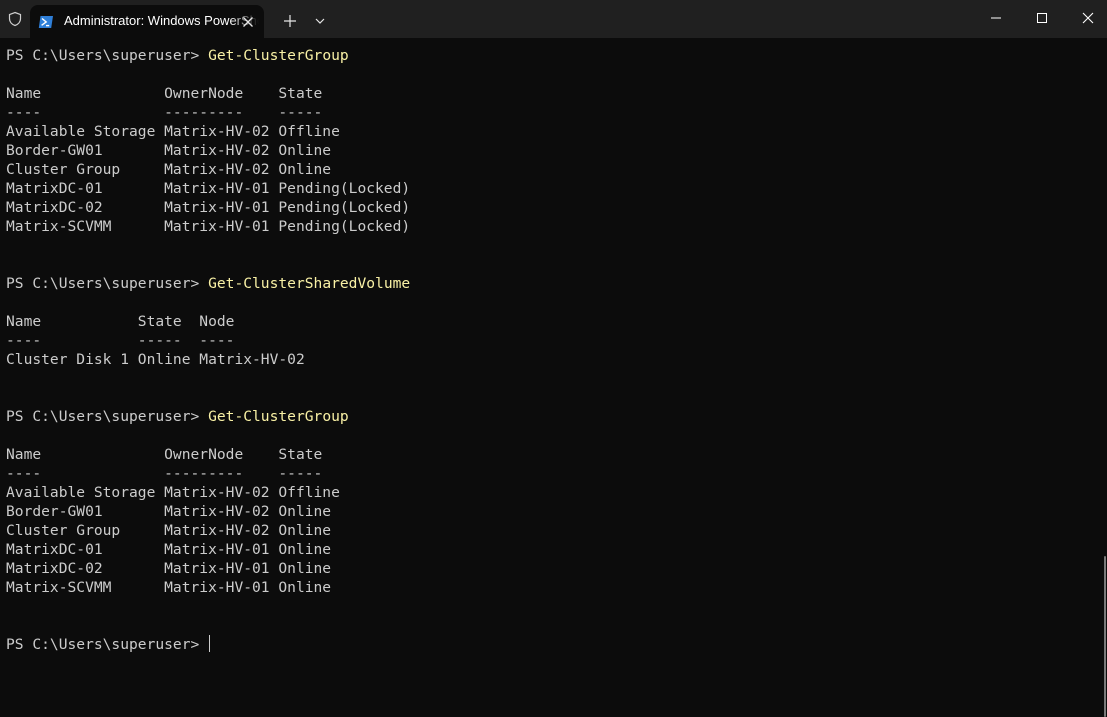  I want to click on output-line: MatrixDC-02 Matrix-HV-01 Online, so click(169, 568).